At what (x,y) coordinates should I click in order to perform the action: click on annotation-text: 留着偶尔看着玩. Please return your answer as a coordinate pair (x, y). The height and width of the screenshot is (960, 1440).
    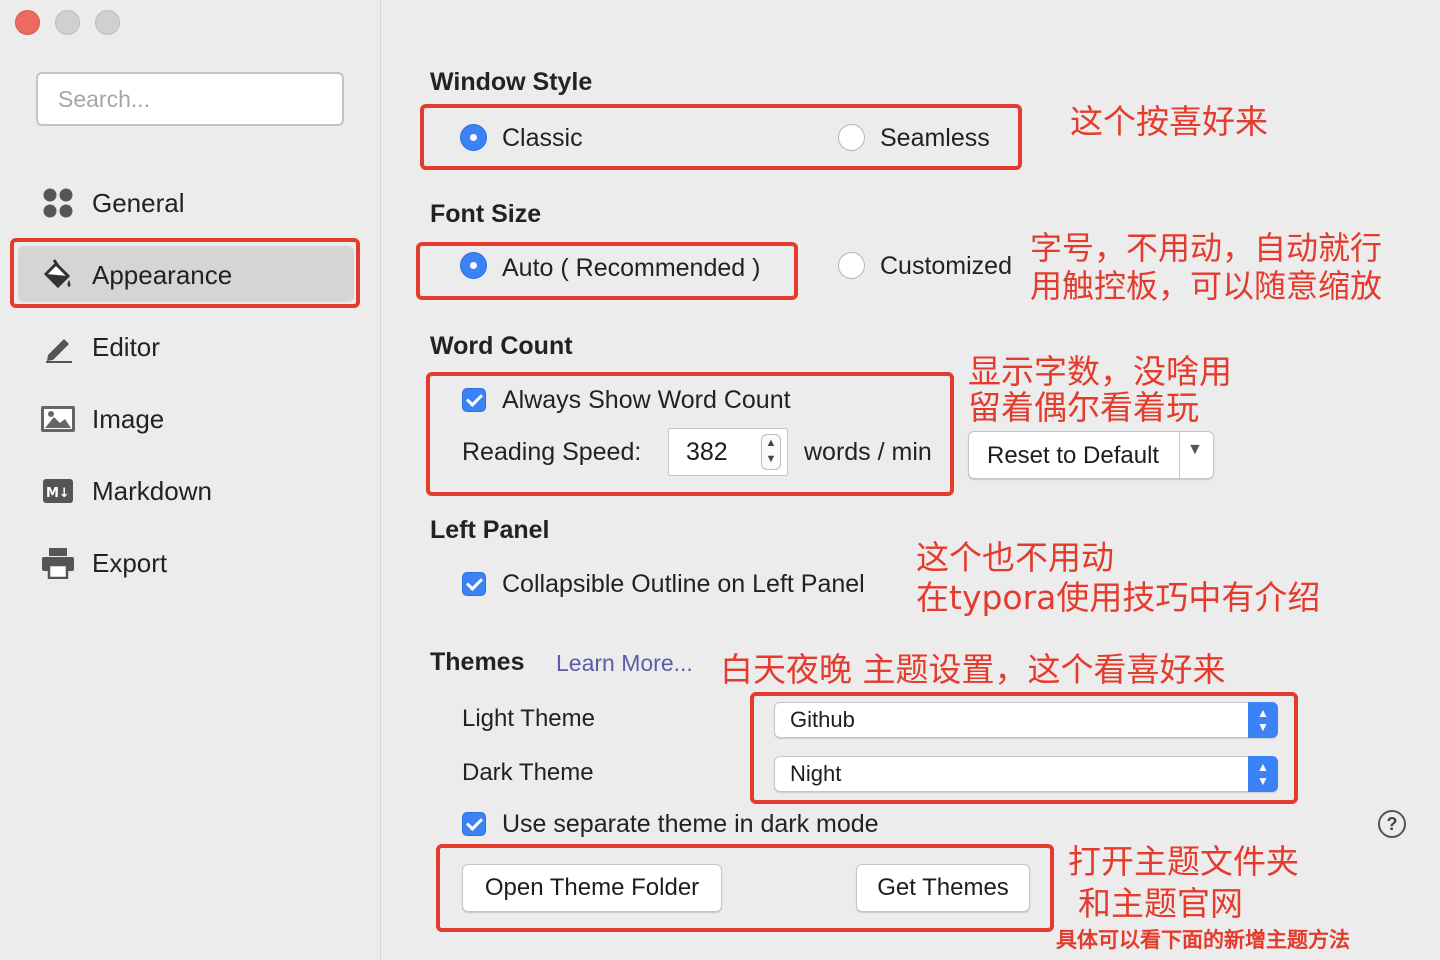
    Looking at the image, I should click on (1083, 407).